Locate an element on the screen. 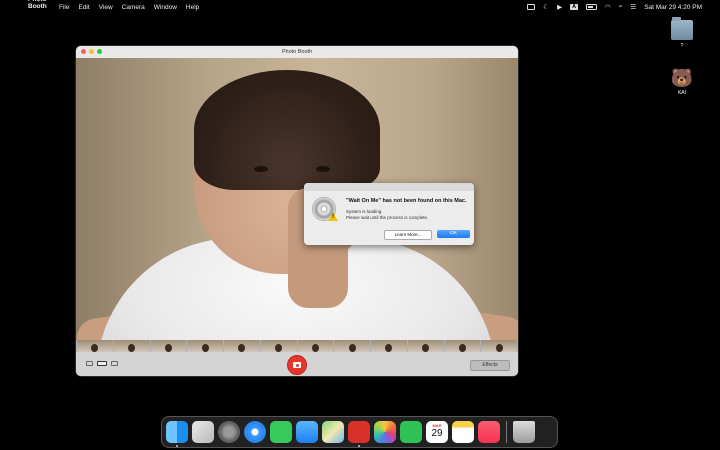 The height and width of the screenshot is (450, 720). calendar-day: 29 is located at coordinates (437, 433).